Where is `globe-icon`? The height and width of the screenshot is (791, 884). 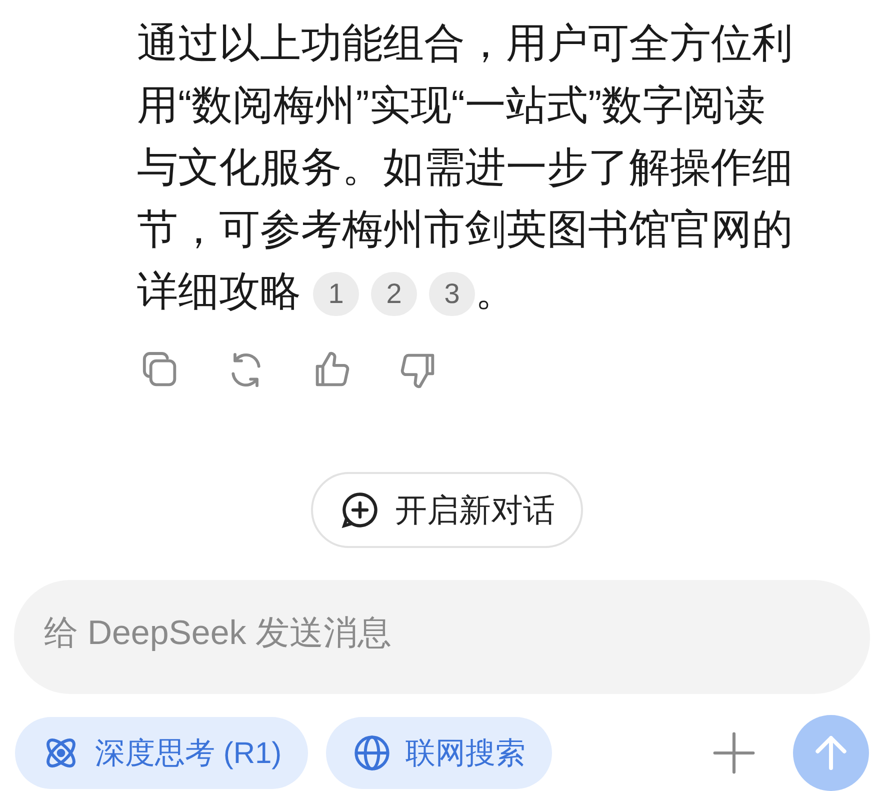
globe-icon is located at coordinates (372, 753).